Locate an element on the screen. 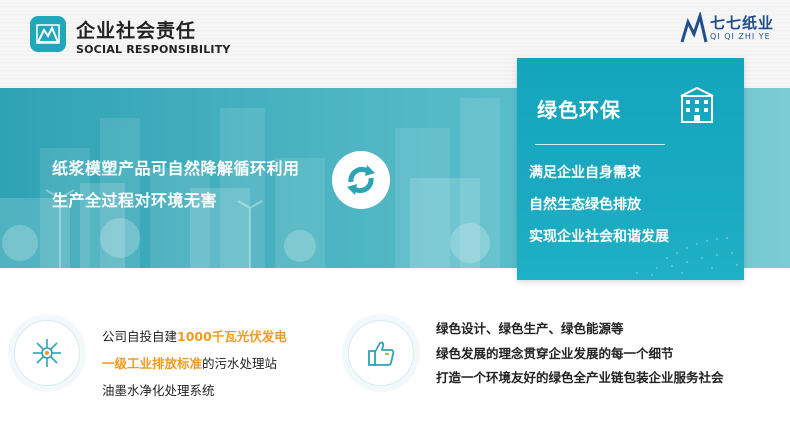  left-text-highlight: 1000千瓦光伏发电 is located at coordinates (232, 336).